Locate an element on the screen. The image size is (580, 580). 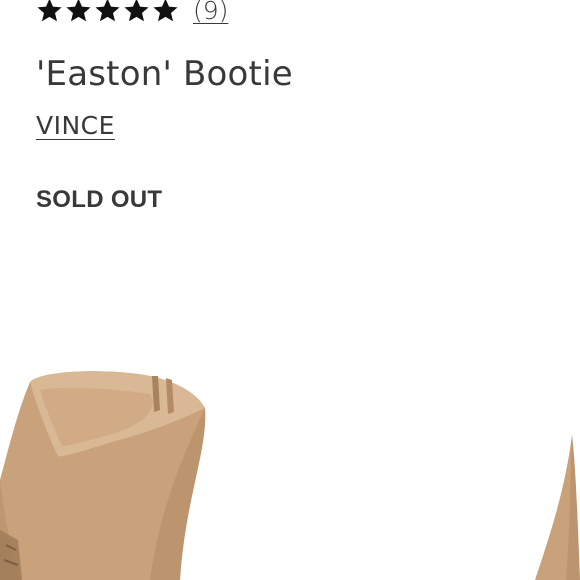
rating-row: (9) is located at coordinates (132, 15).